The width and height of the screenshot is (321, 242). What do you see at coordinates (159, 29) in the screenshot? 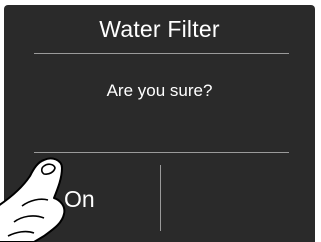
I see `dialog-title: Water Filter` at bounding box center [159, 29].